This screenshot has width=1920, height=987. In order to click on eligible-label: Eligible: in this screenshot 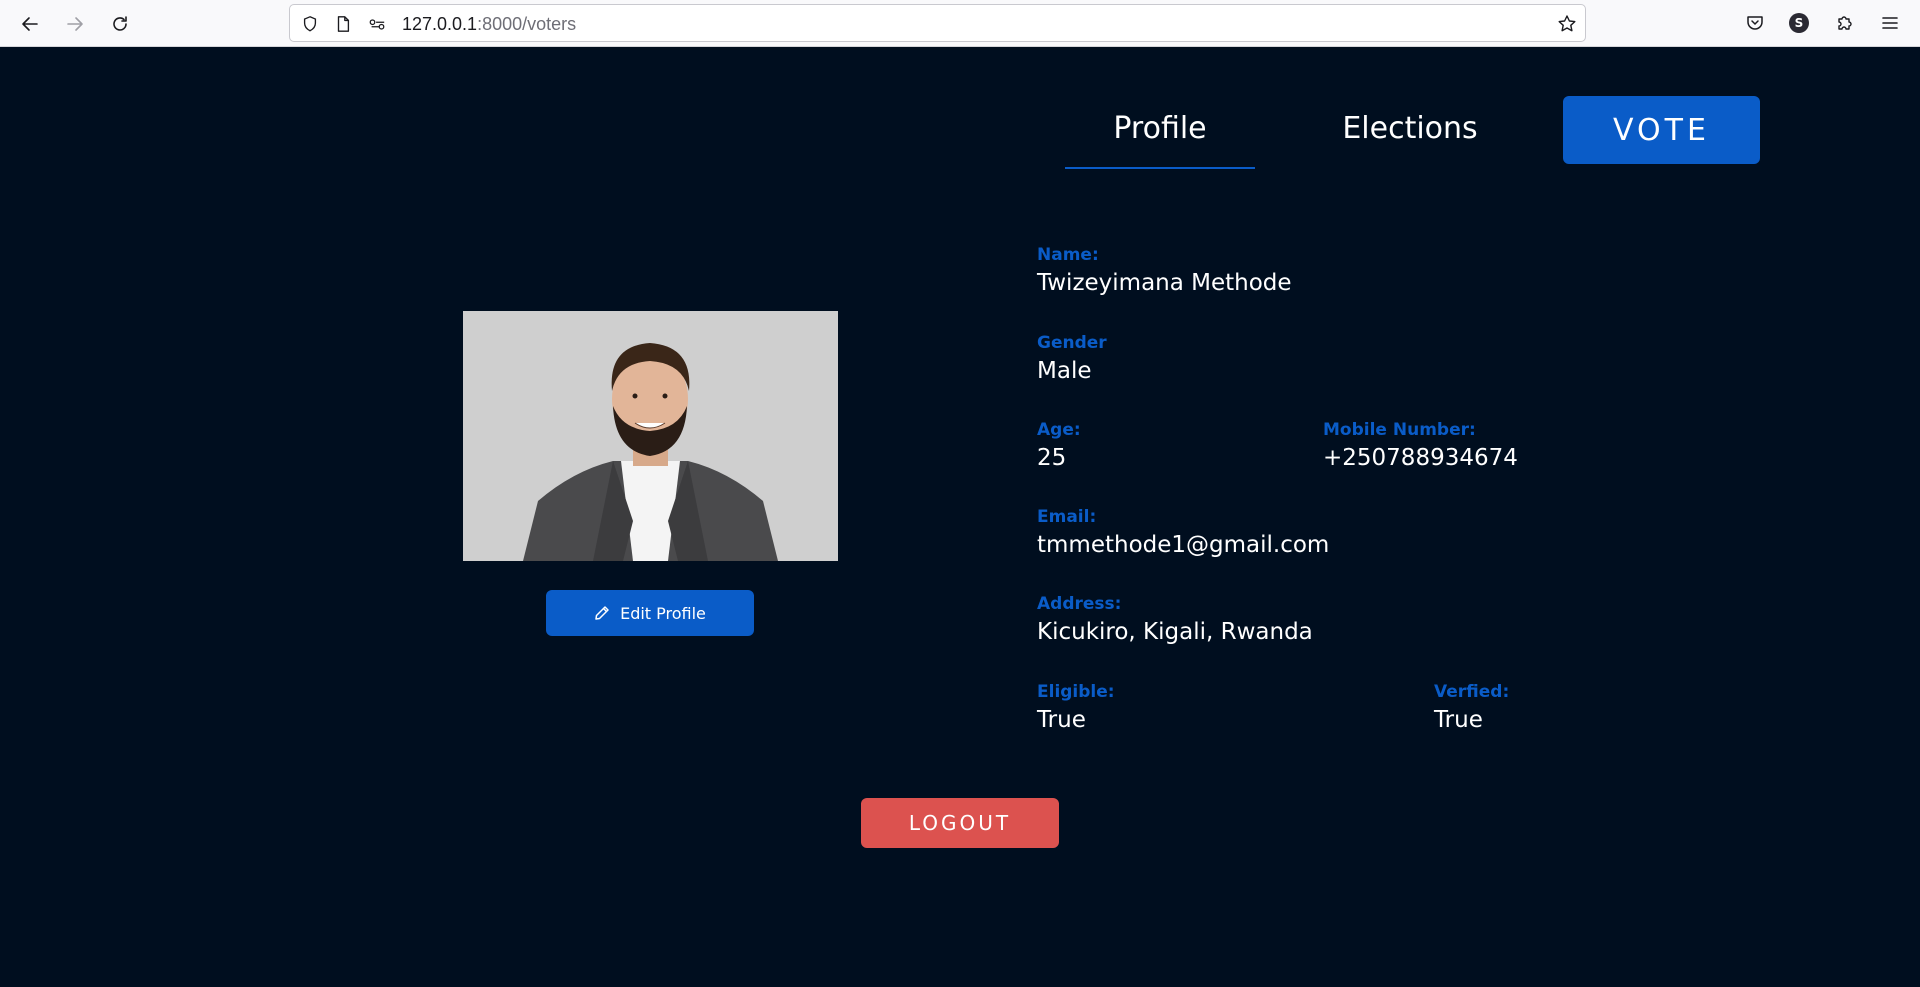, I will do `click(1076, 692)`.